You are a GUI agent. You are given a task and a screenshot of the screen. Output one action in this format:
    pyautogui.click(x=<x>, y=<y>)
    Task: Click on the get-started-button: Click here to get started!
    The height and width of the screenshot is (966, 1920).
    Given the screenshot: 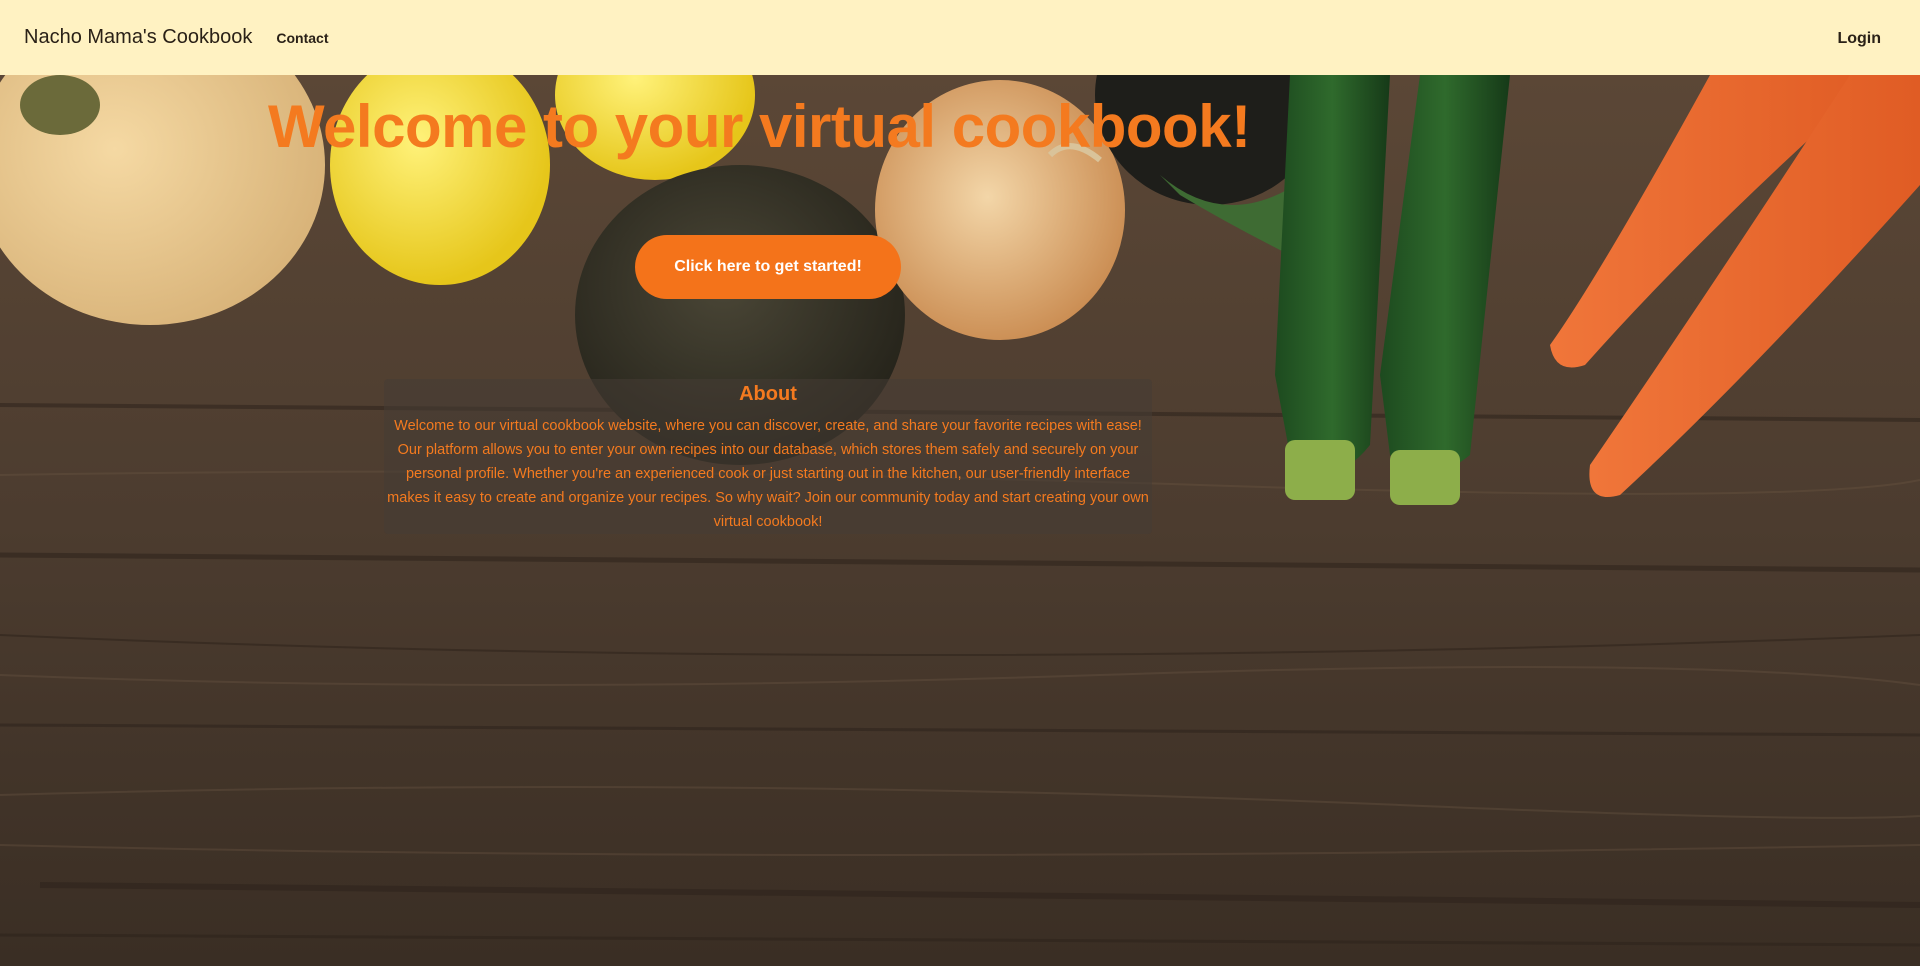 What is the action you would take?
    pyautogui.click(x=768, y=267)
    